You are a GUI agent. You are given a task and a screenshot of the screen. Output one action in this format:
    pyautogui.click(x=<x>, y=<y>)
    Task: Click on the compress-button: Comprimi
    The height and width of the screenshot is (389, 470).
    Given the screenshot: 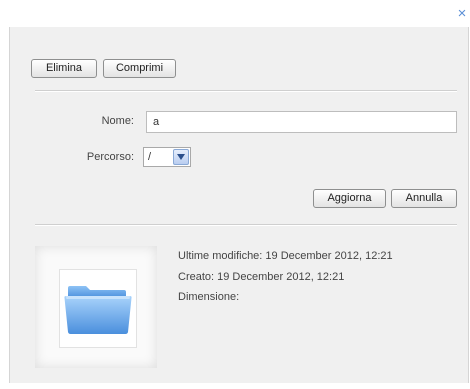 What is the action you would take?
    pyautogui.click(x=139, y=68)
    